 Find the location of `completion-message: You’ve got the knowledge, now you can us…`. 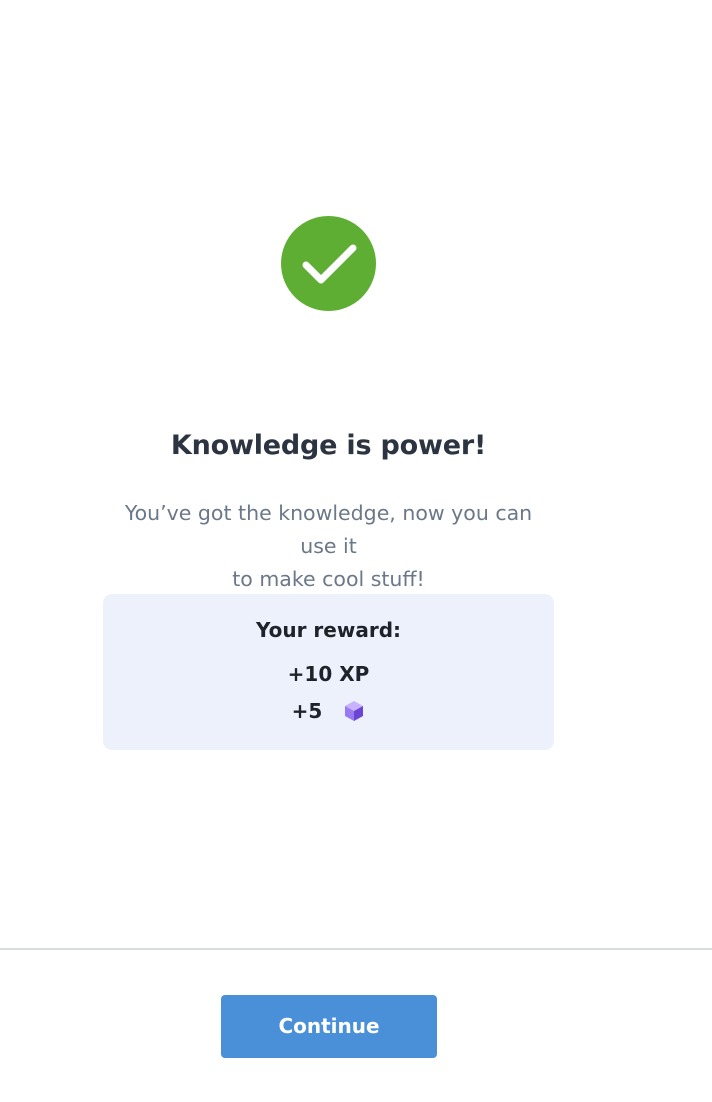

completion-message: You’ve got the knowledge, now you can us… is located at coordinates (328, 546).